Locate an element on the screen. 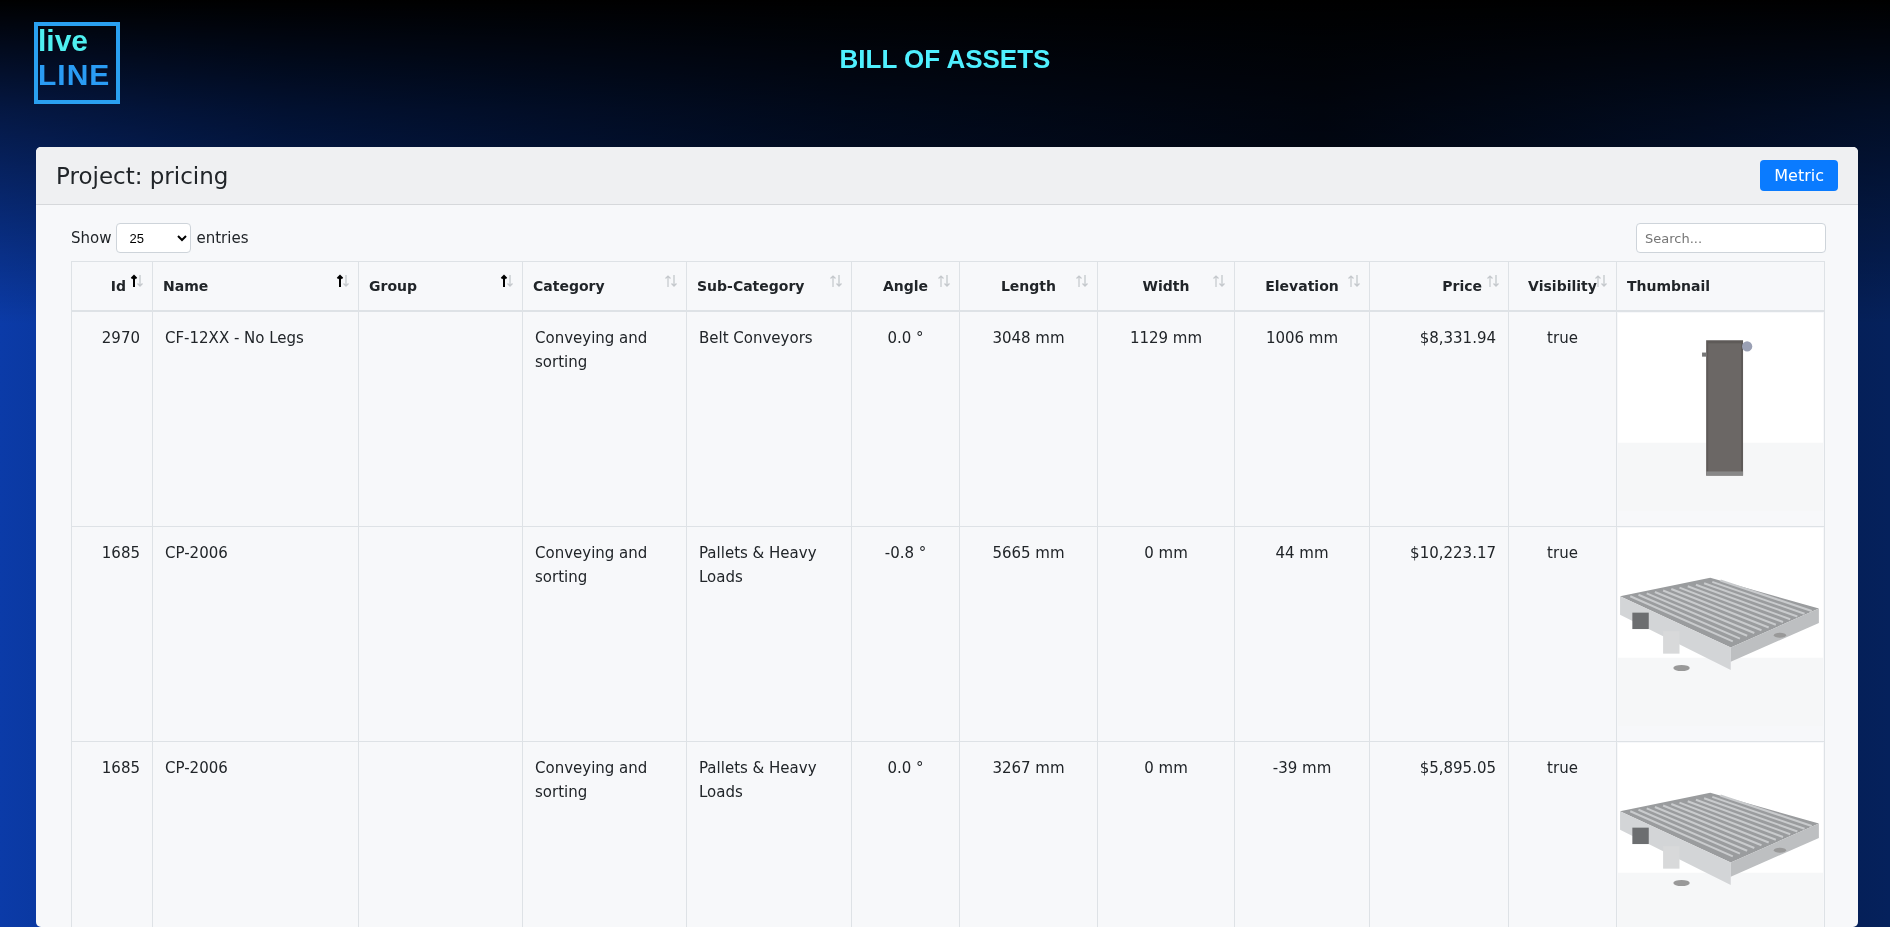  table-cell: 1129 mm is located at coordinates (1166, 338).